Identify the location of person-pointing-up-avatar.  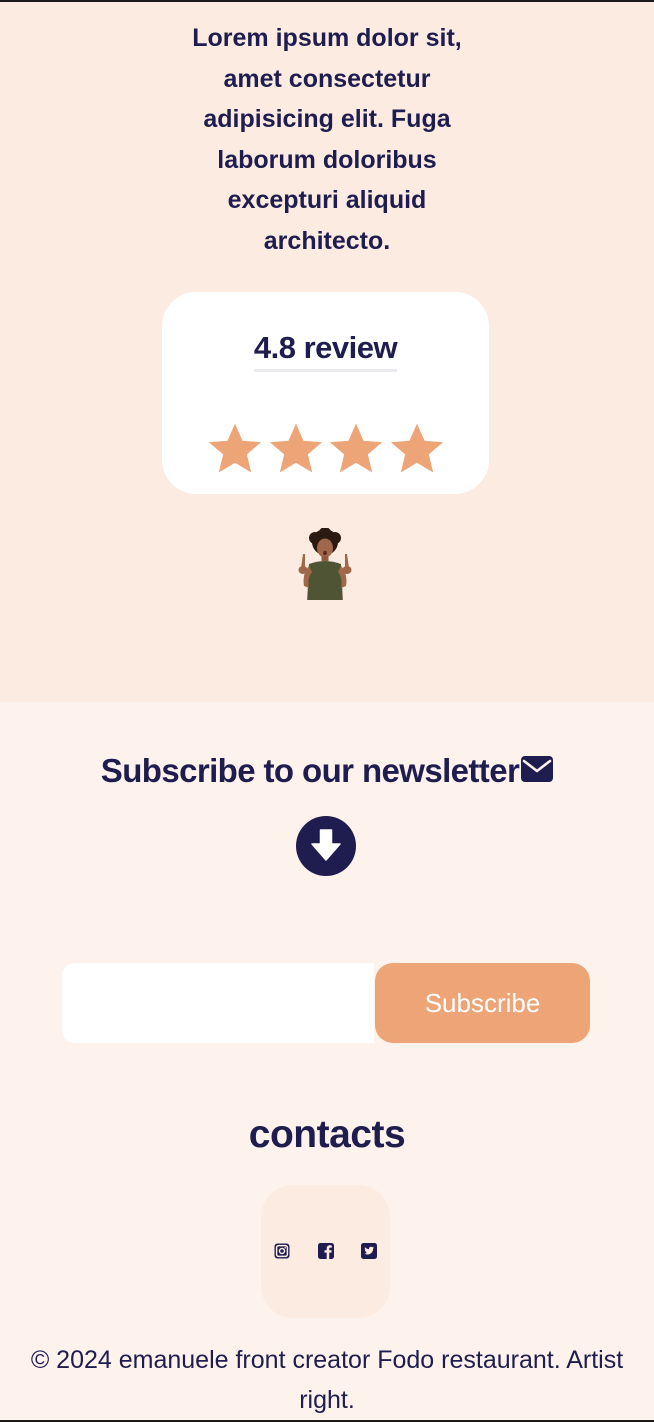
(325, 567).